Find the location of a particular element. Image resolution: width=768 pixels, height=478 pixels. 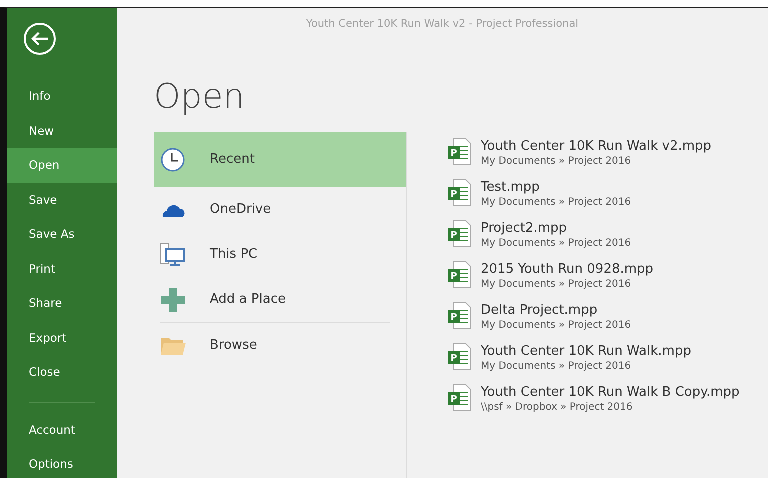

recent-file: P Test.mpp My Documents » Project 2016 is located at coordinates (607, 199).